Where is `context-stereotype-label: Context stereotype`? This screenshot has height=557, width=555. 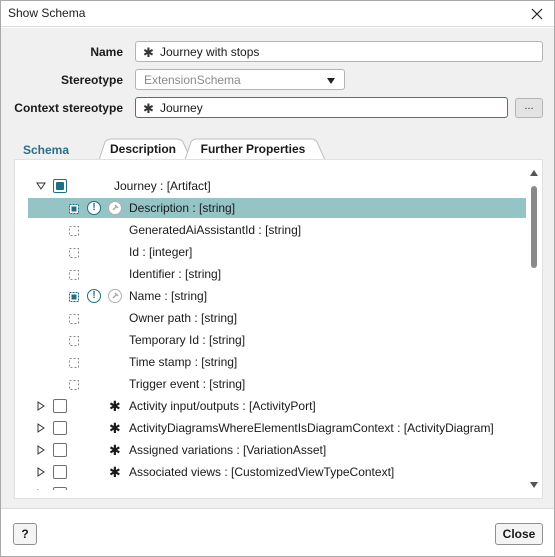 context-stereotype-label: Context stereotype is located at coordinates (68, 108).